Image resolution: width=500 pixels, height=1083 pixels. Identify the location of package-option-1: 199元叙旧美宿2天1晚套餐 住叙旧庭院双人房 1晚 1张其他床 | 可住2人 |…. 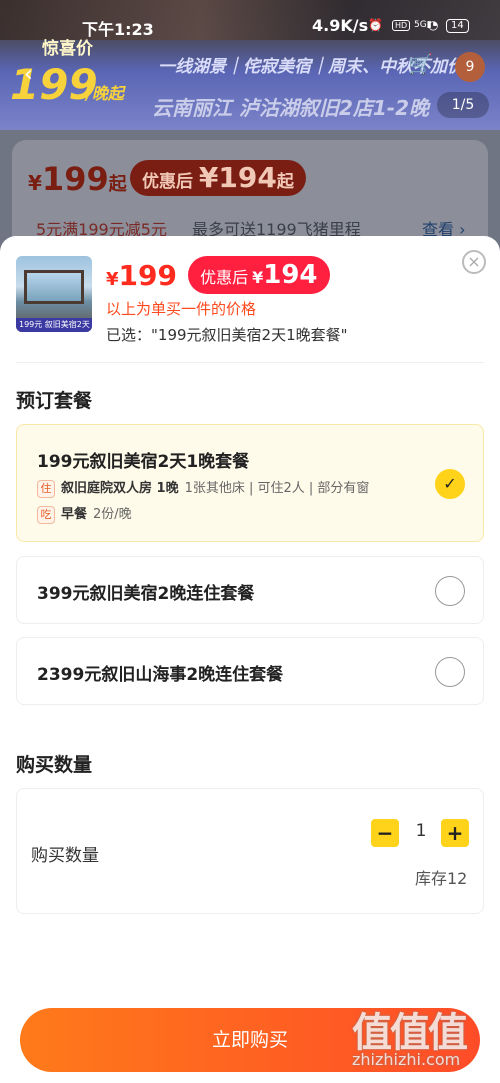
(250, 483).